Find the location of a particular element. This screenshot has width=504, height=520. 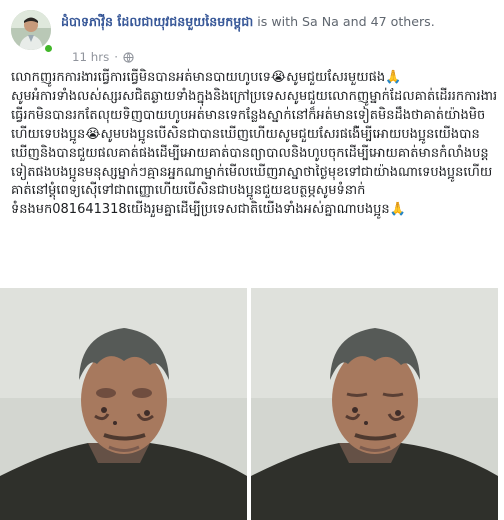

online-status-dot is located at coordinates (48, 48).